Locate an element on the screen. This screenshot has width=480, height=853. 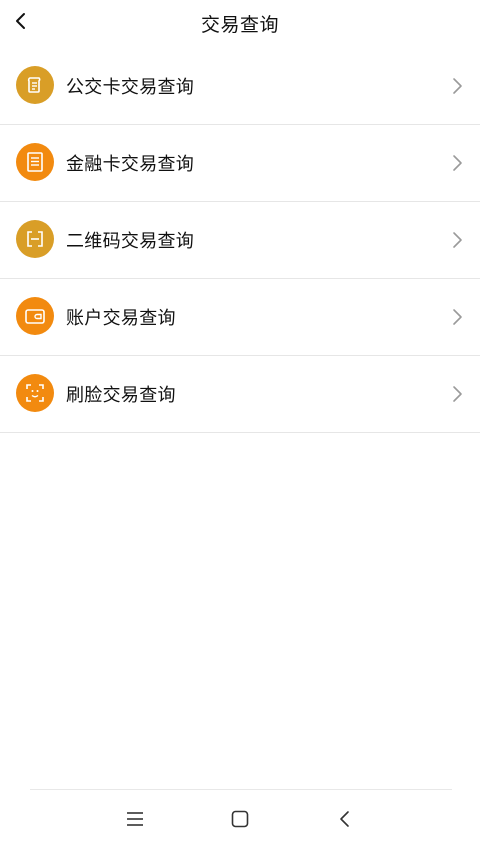
wallet-icon is located at coordinates (35, 316).